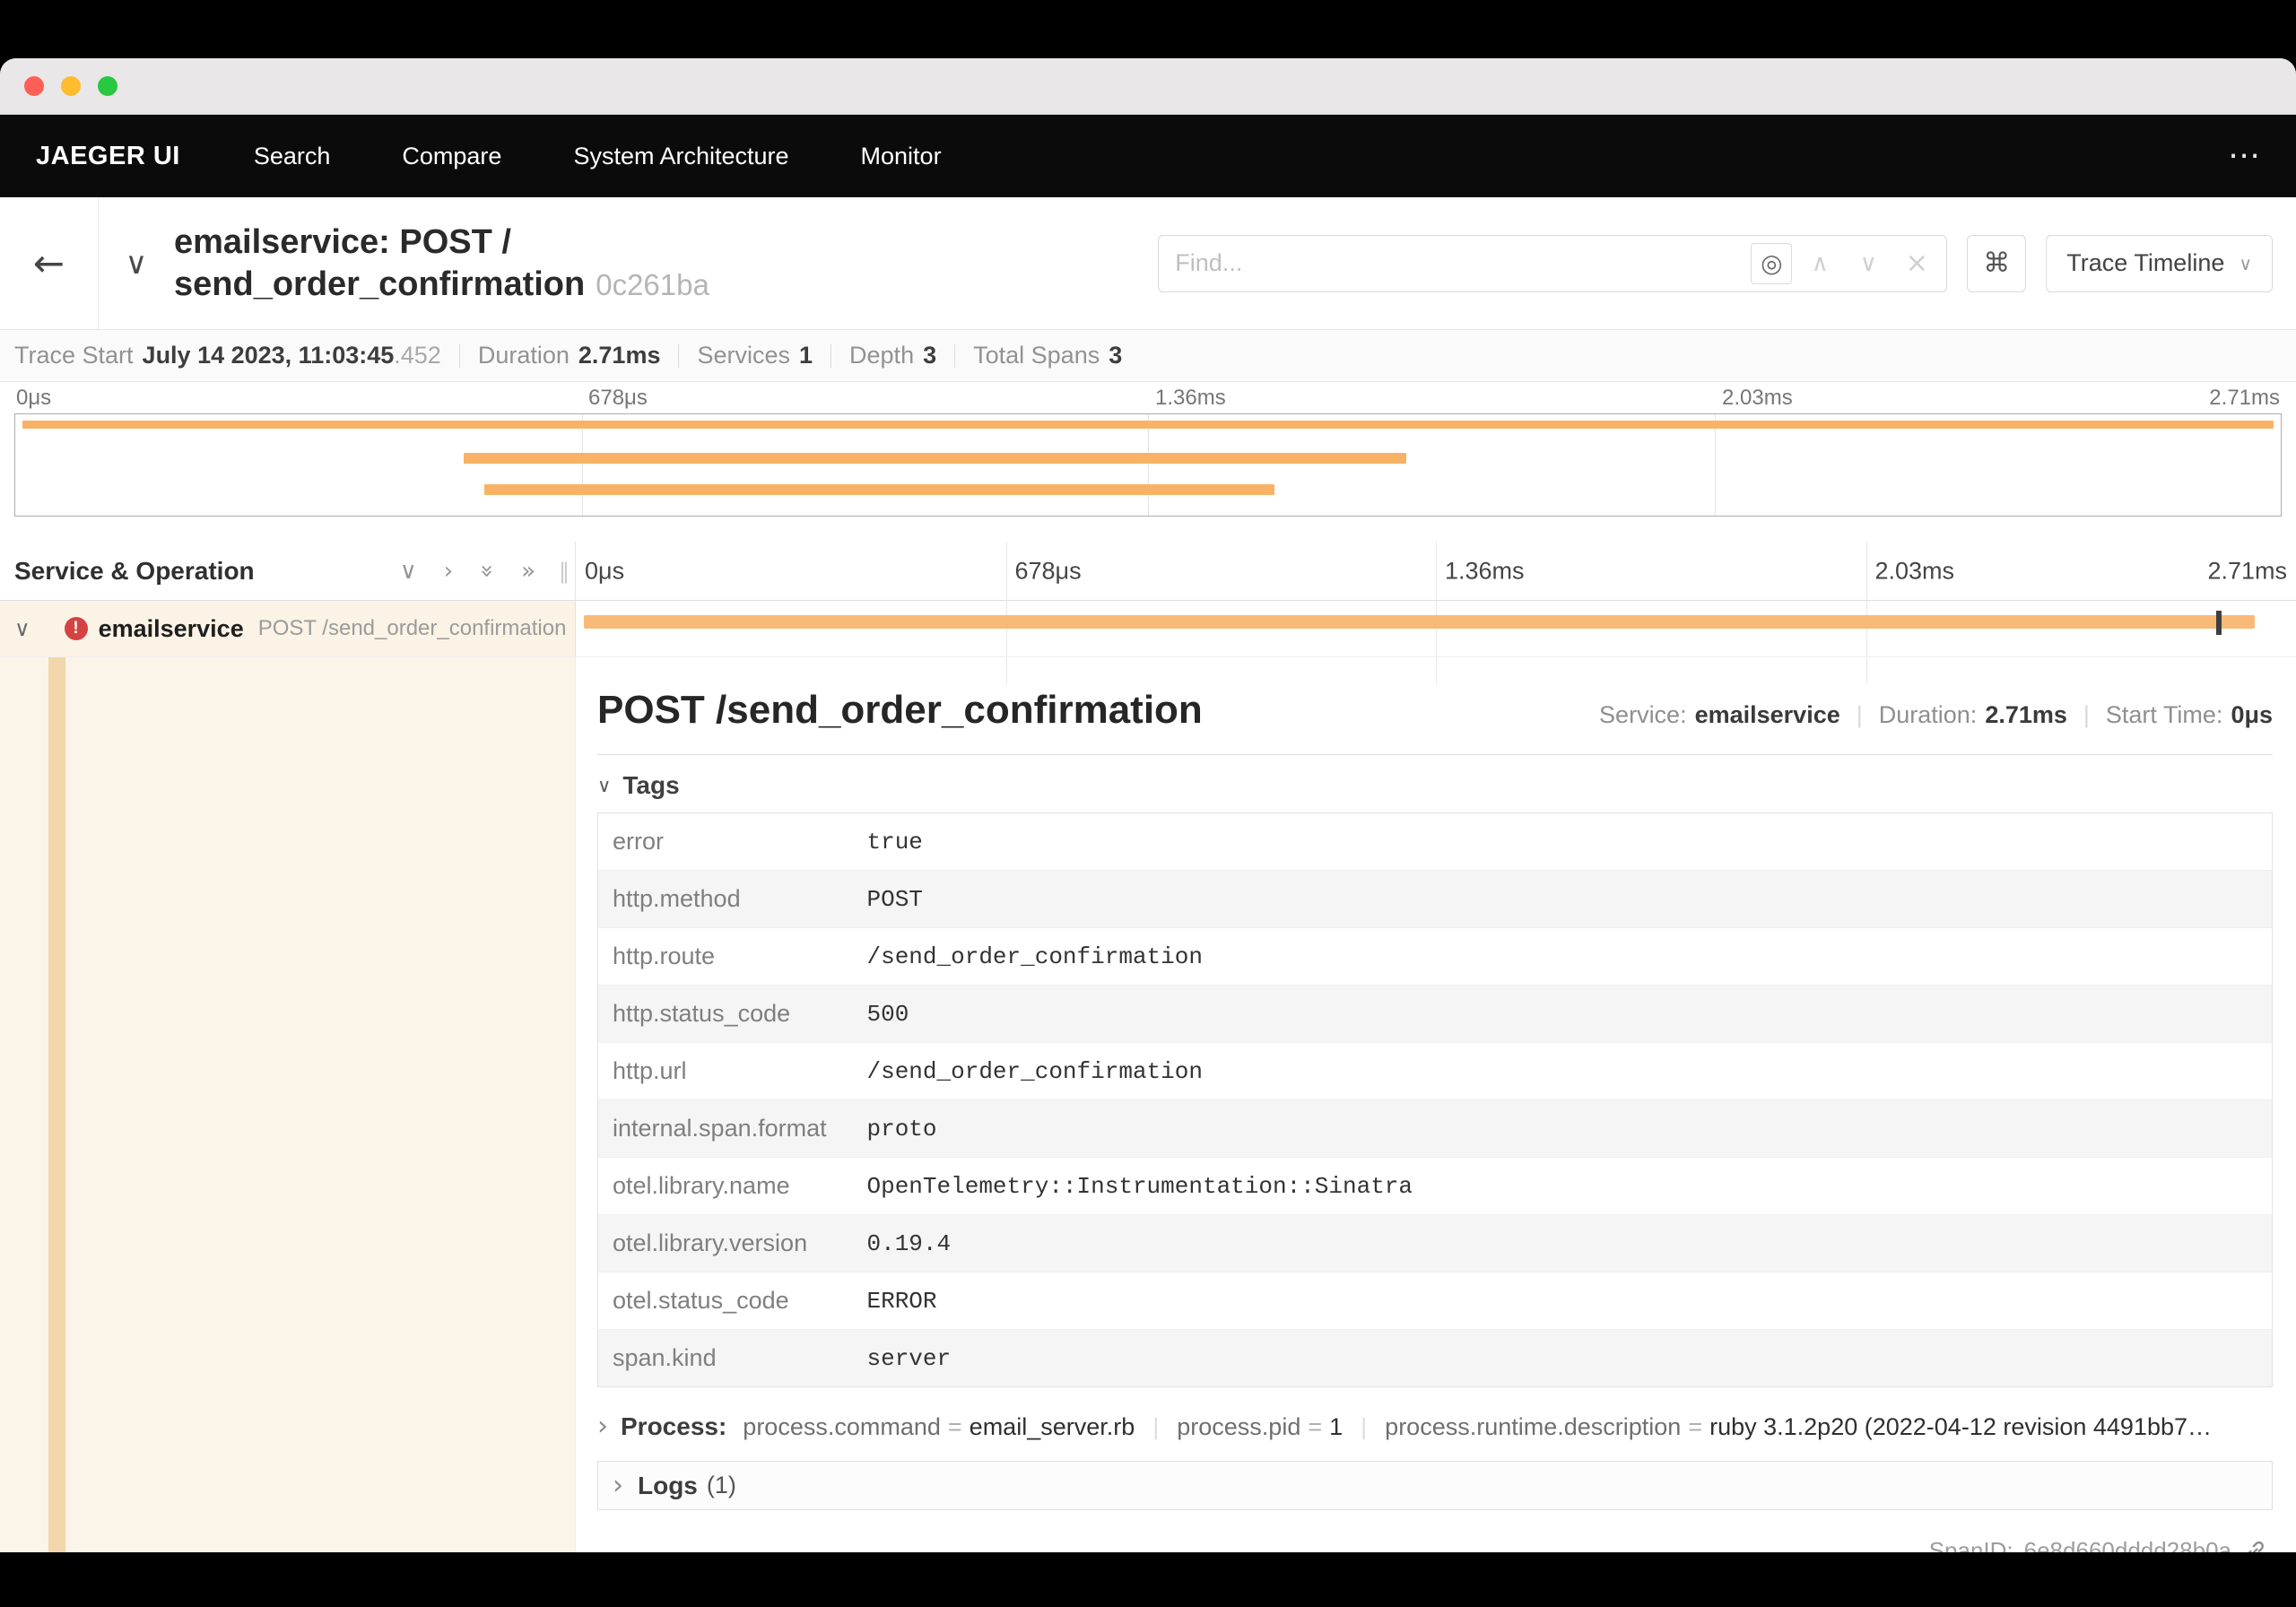  Describe the element at coordinates (1148, 87) in the screenshot. I see `macos-titlebar` at that location.